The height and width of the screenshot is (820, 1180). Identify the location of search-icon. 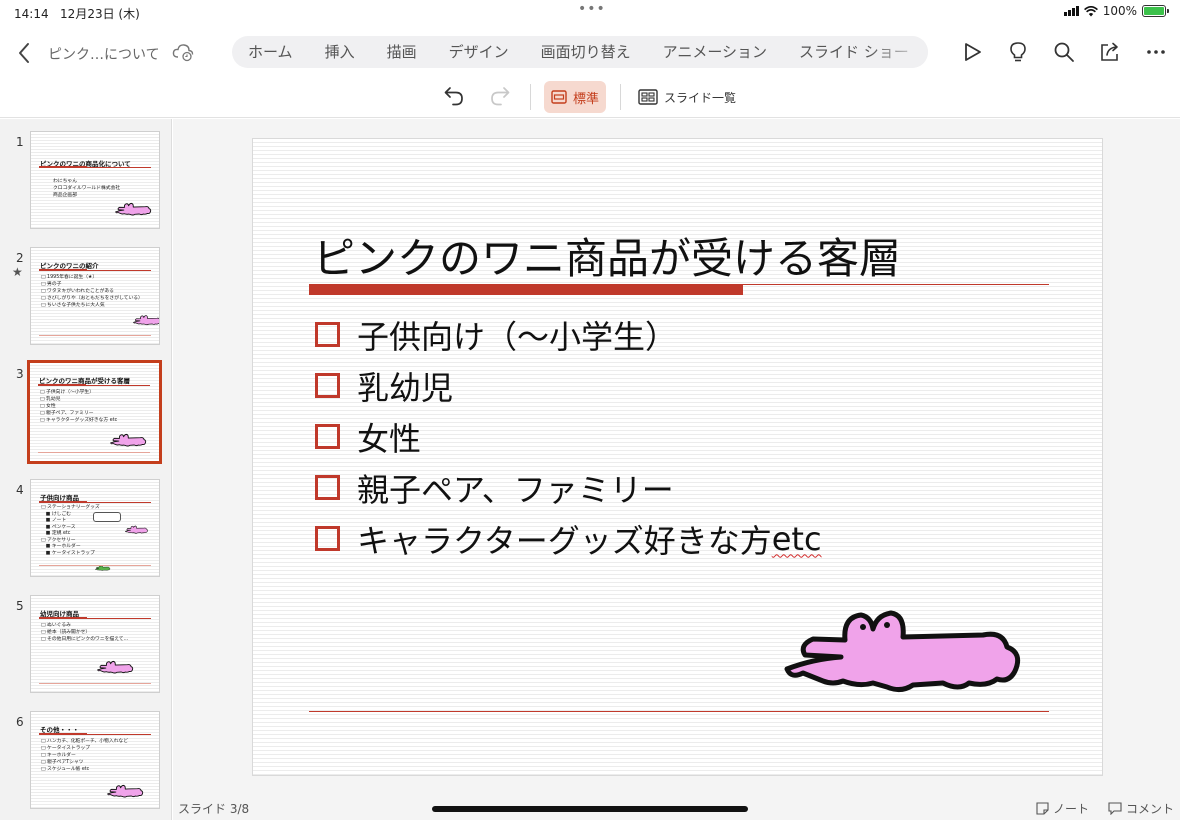
(1064, 52).